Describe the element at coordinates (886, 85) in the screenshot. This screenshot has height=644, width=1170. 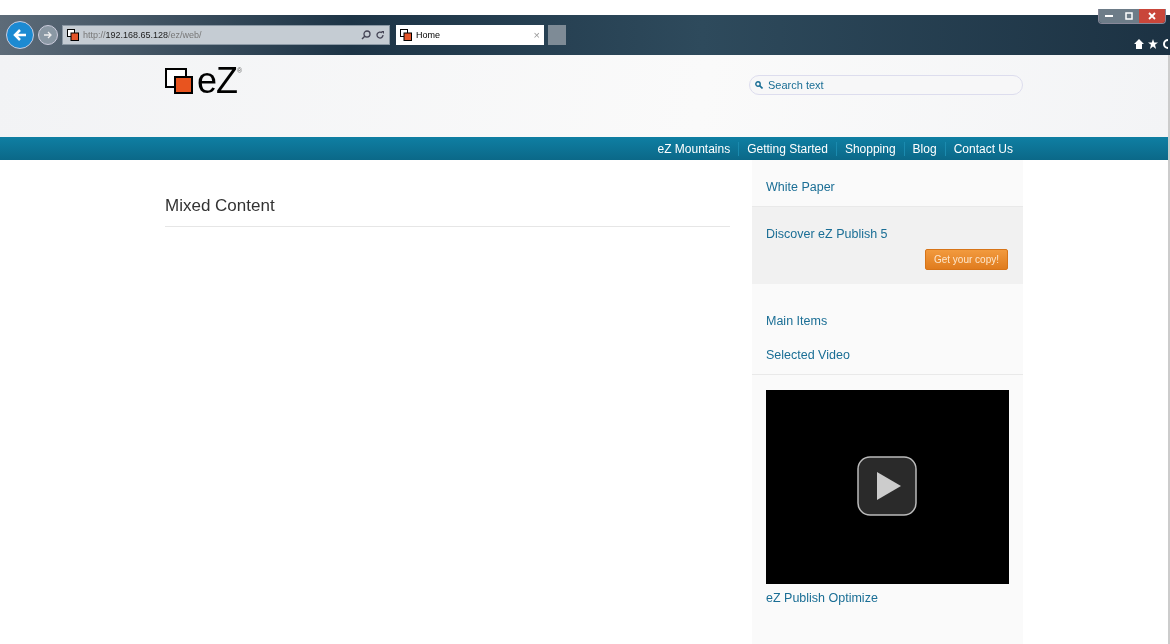
I see `search-field: Search text` at that location.